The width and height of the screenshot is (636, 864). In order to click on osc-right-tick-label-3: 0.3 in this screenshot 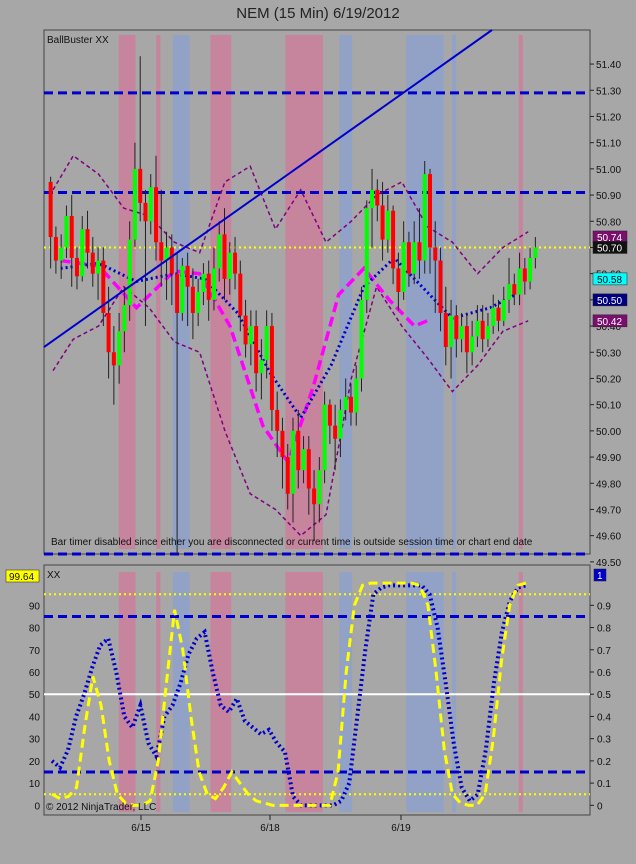, I will do `click(604, 740)`.